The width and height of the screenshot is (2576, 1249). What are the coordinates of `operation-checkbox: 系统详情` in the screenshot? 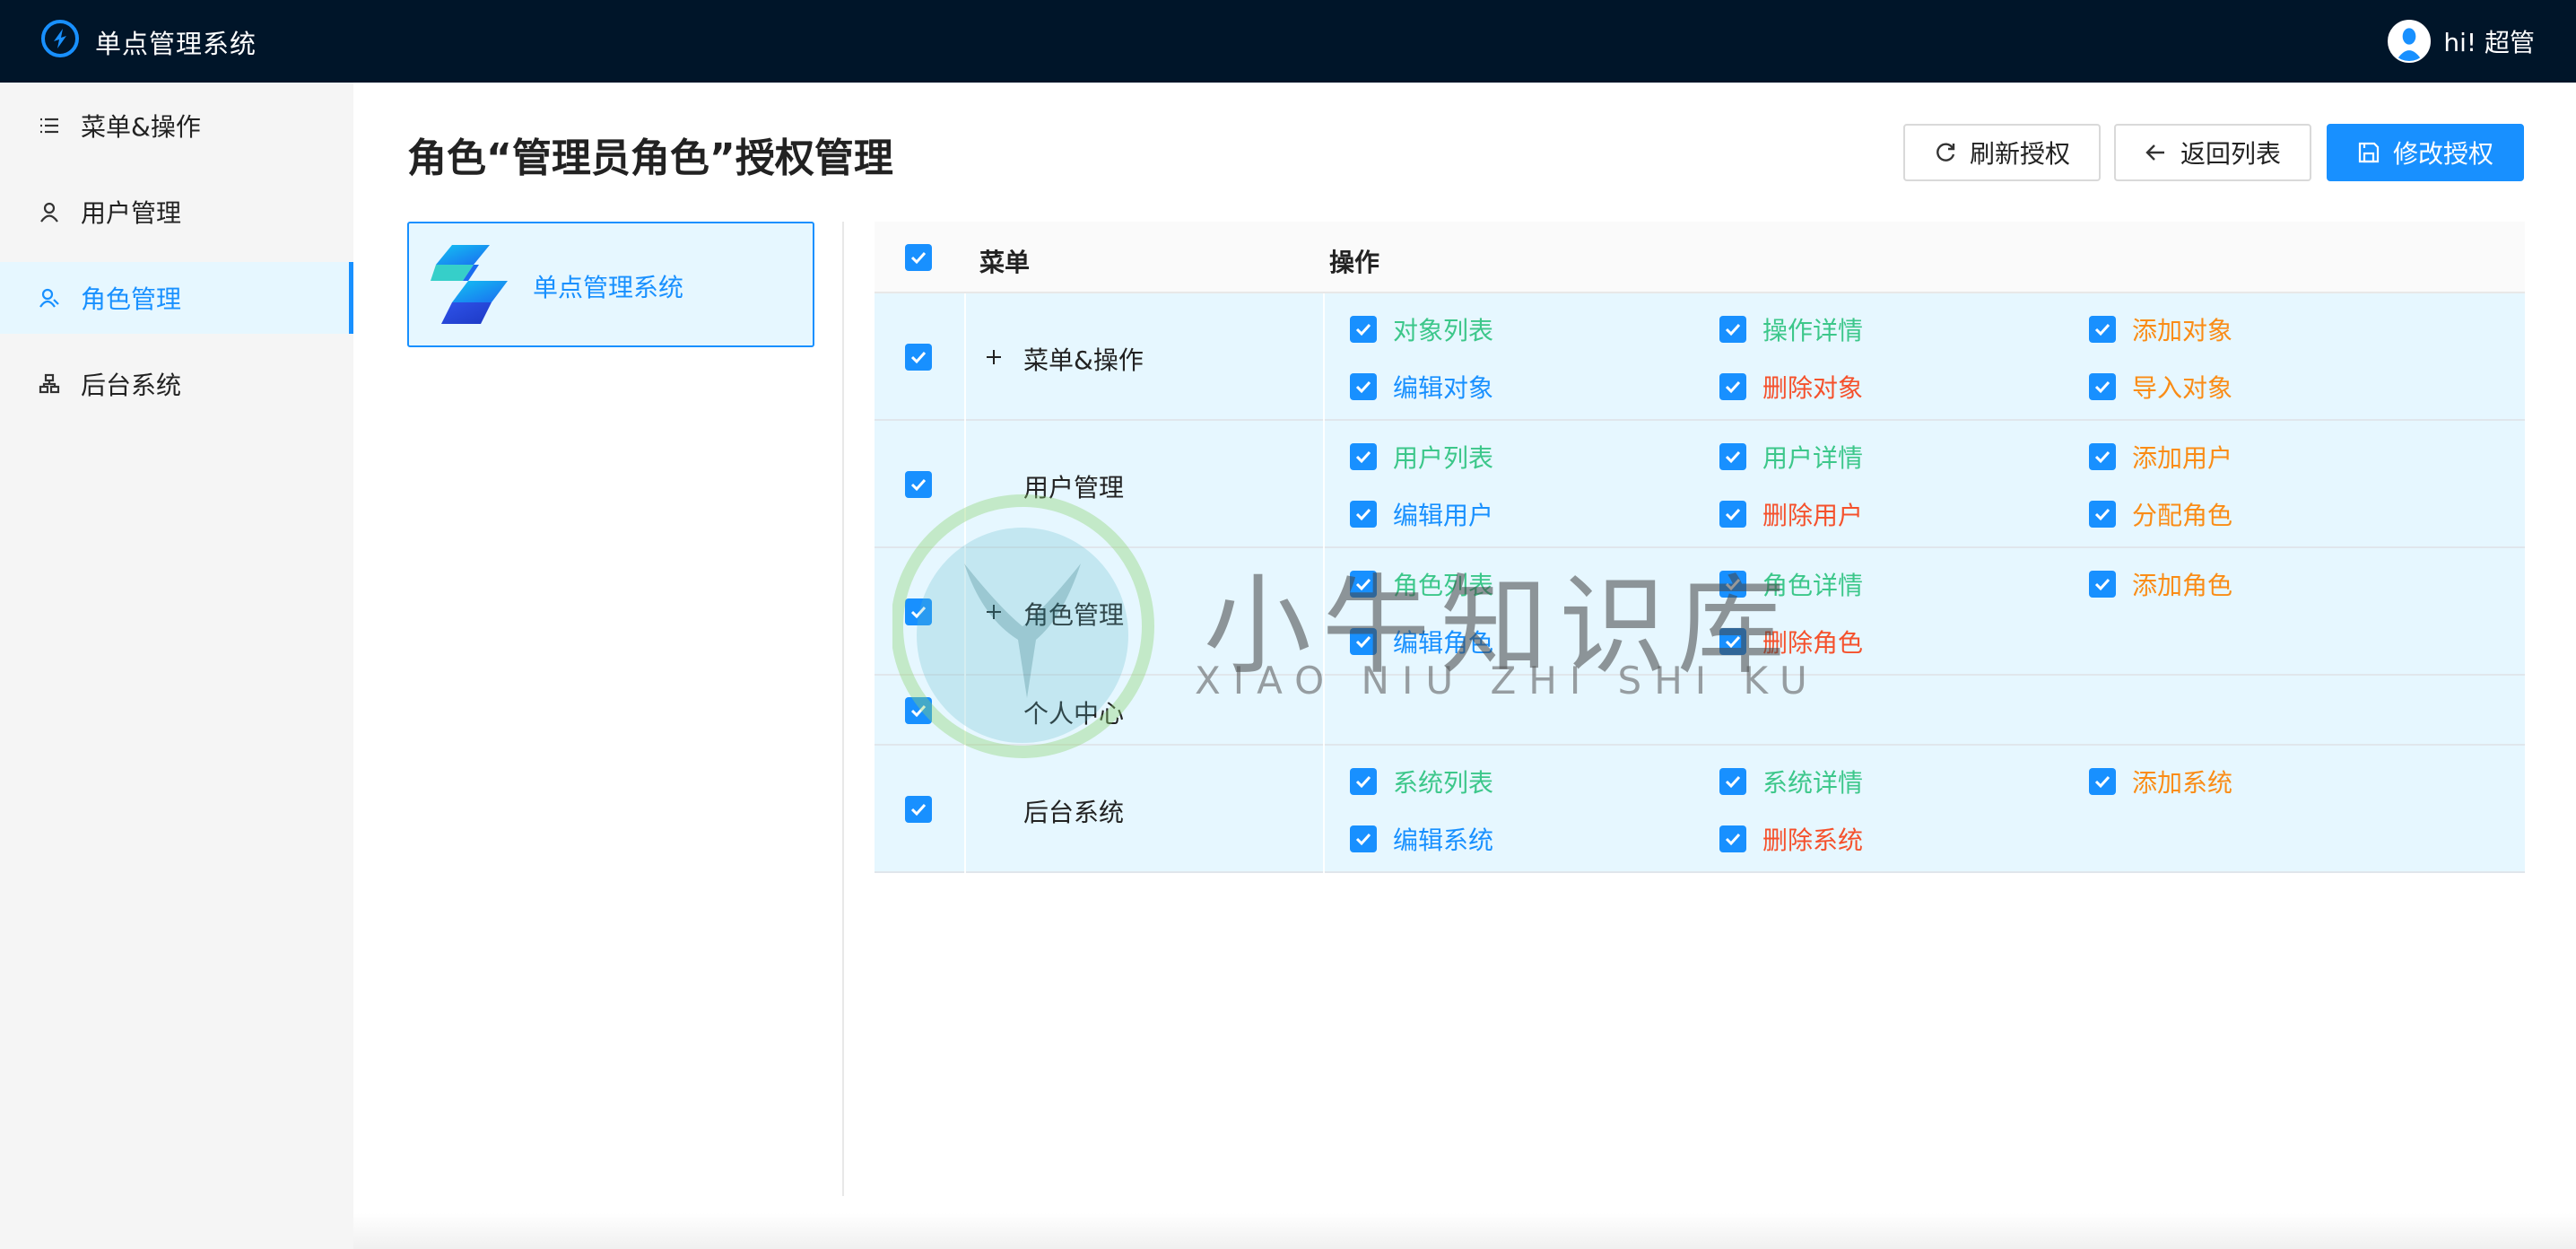 It's located at (1791, 782).